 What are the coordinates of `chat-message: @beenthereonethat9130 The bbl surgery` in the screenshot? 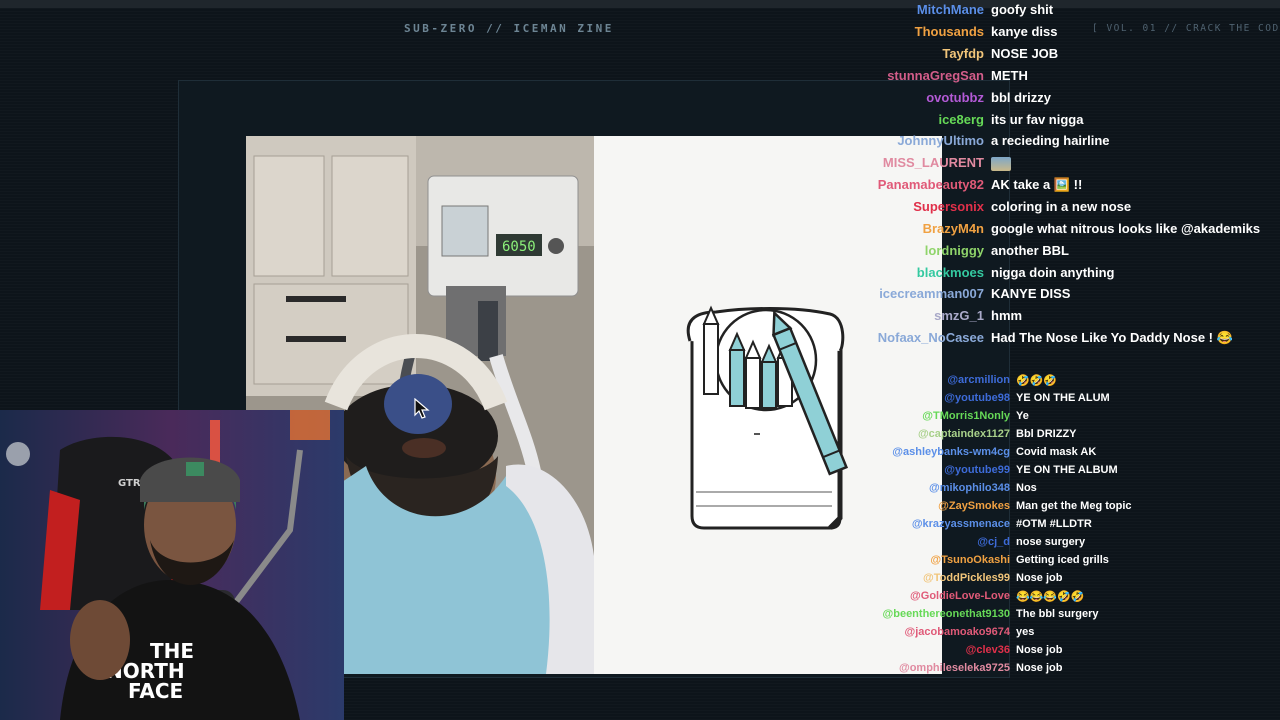 It's located at (1070, 617).